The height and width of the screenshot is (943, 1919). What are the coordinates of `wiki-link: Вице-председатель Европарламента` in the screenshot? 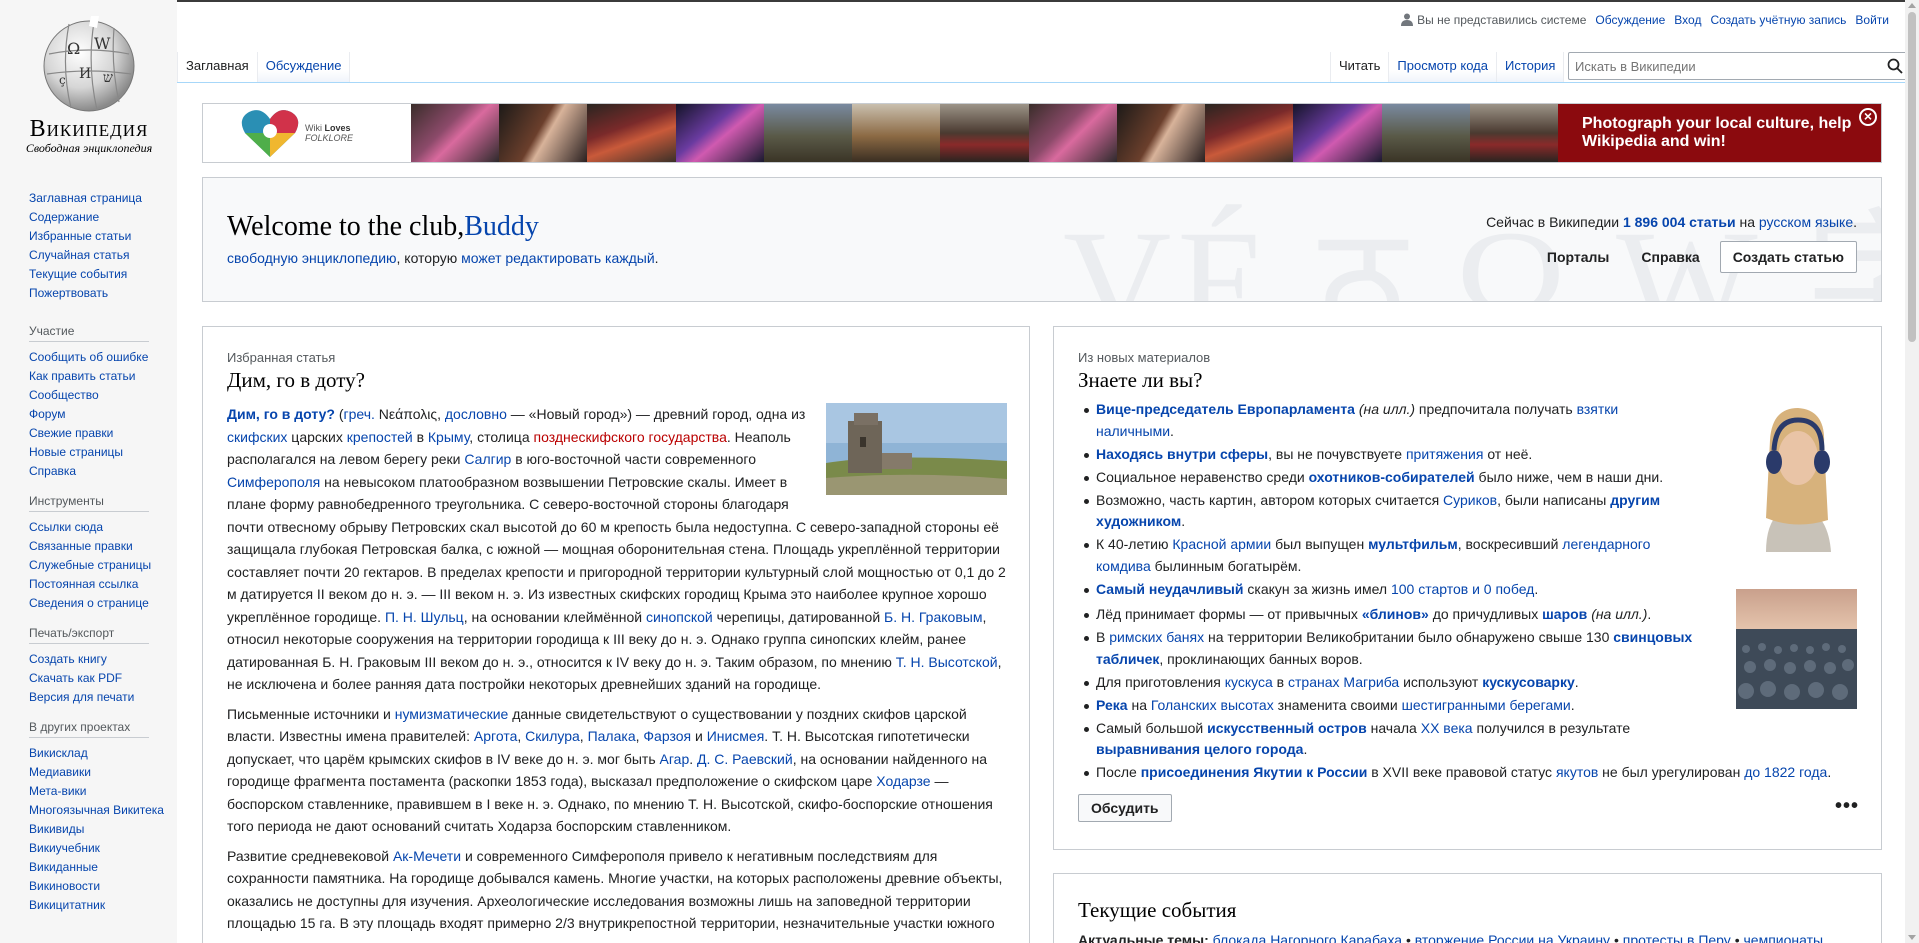 It's located at (1225, 409).